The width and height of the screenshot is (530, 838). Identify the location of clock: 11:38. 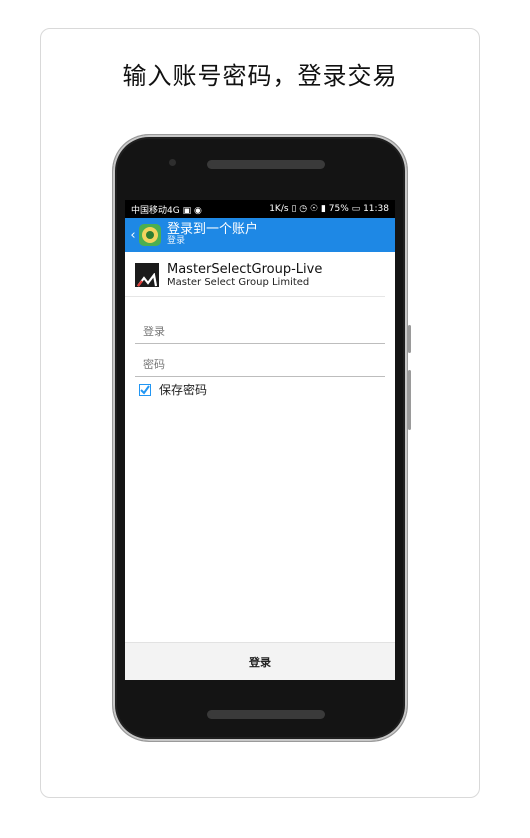
(376, 209).